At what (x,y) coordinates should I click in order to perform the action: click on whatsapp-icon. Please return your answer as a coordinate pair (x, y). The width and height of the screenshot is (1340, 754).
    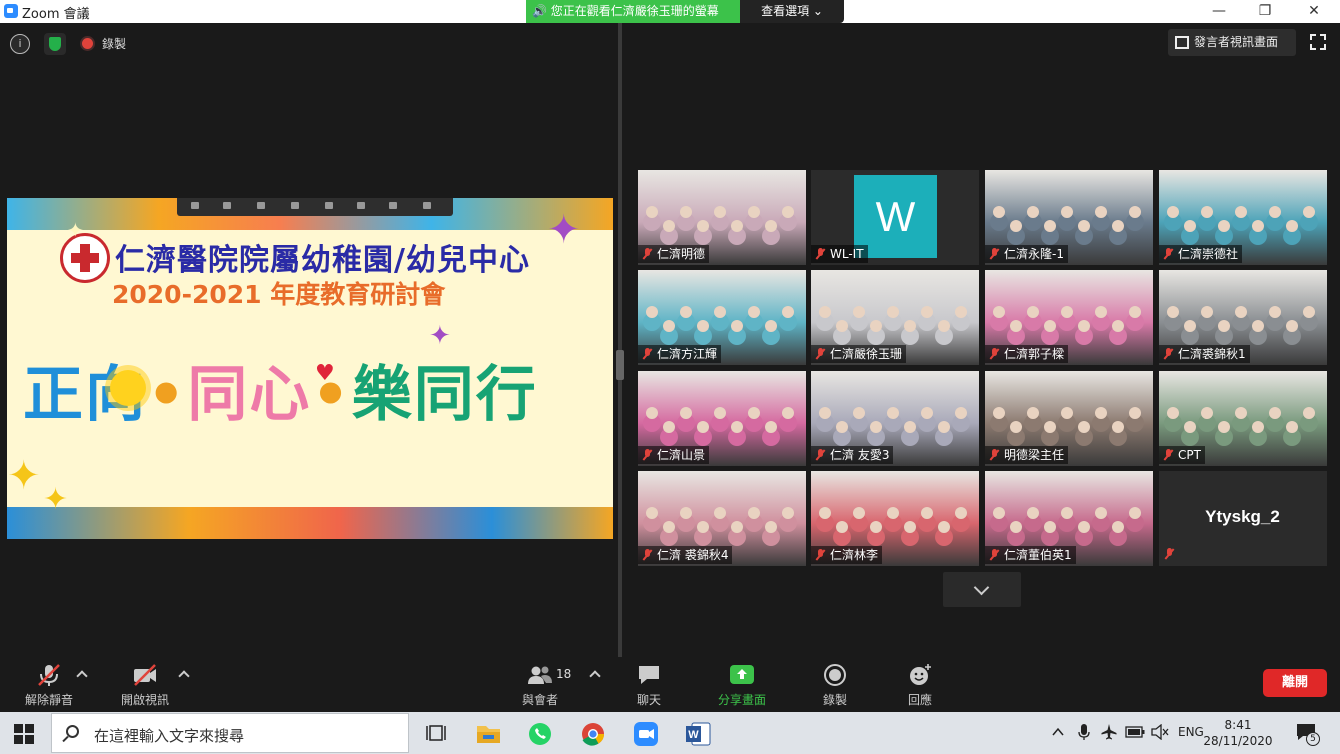
    Looking at the image, I should click on (540, 734).